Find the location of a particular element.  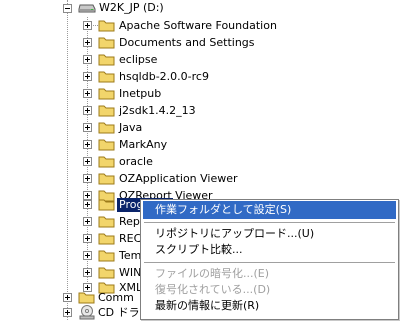

cd-drive-icon is located at coordinates (87, 312).